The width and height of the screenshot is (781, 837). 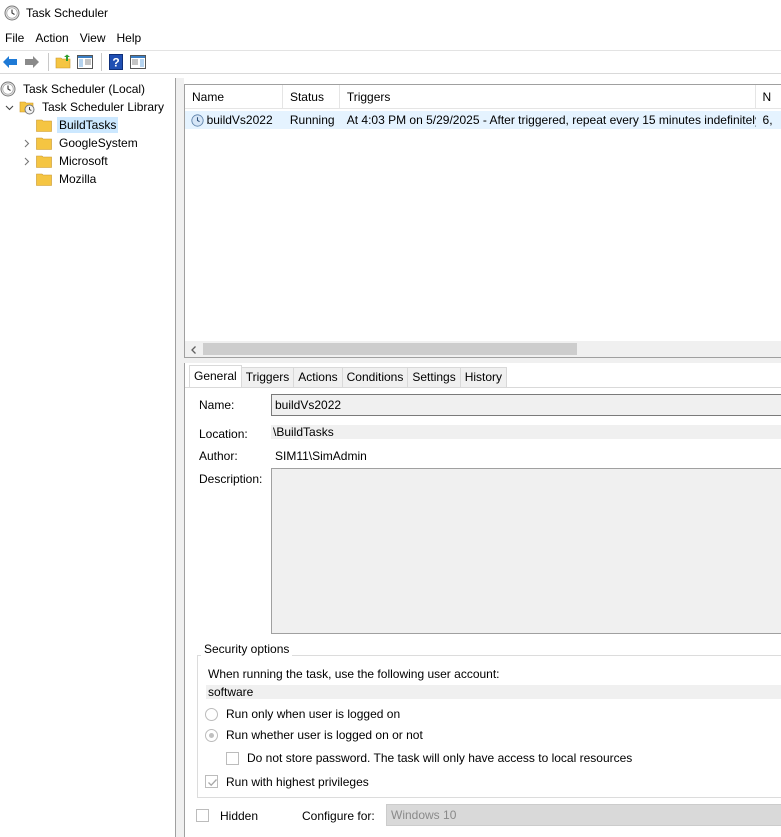 I want to click on run-highest-privileges-checkbox, so click(x=211, y=781).